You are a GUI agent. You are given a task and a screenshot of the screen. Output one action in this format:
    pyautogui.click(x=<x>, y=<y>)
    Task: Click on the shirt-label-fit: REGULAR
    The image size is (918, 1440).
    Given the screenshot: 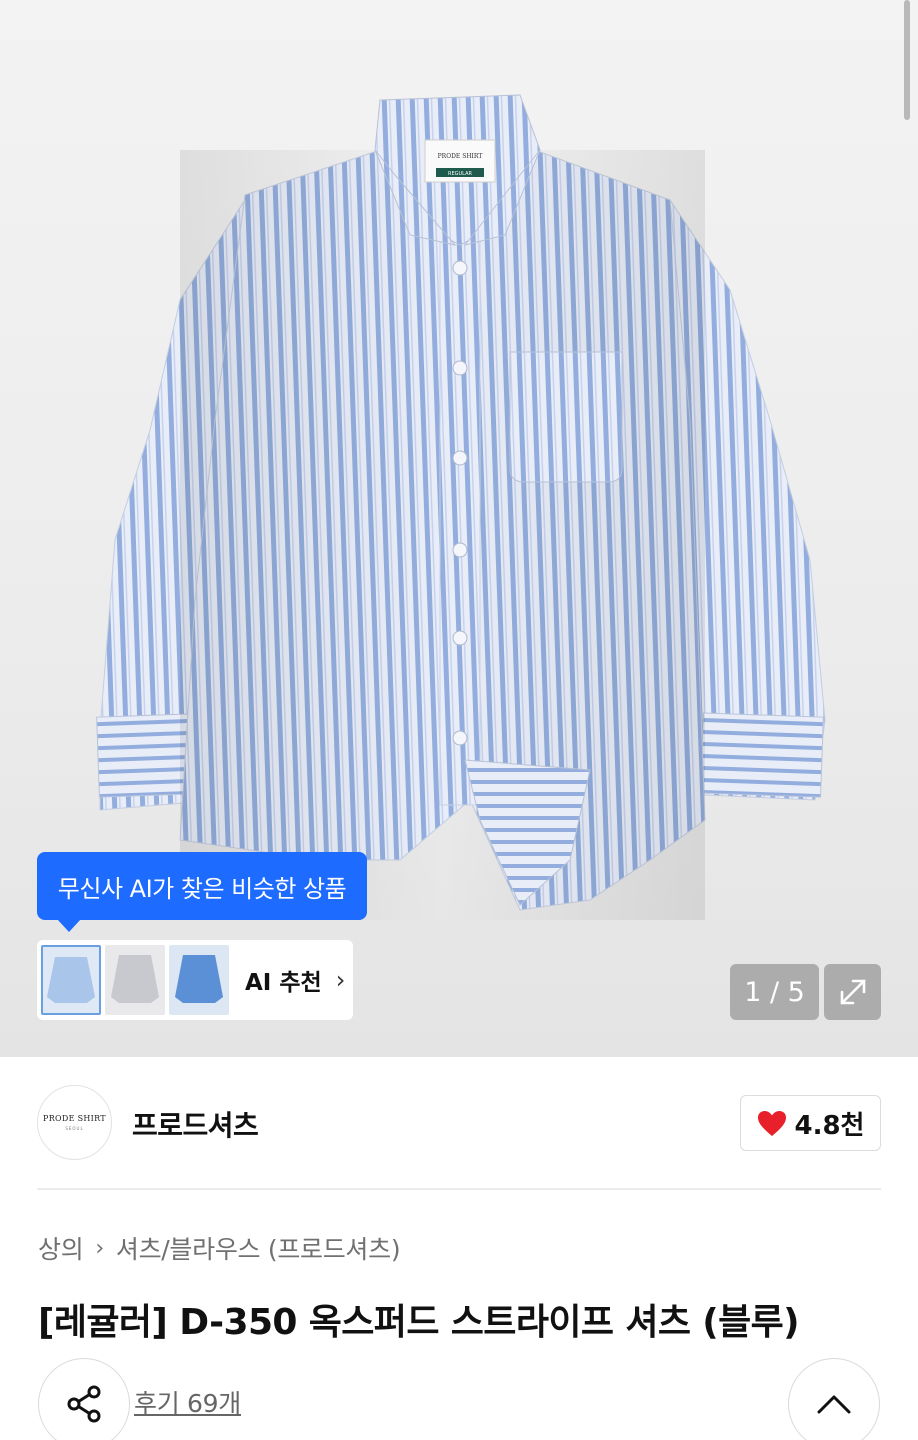 What is the action you would take?
    pyautogui.click(x=460, y=174)
    